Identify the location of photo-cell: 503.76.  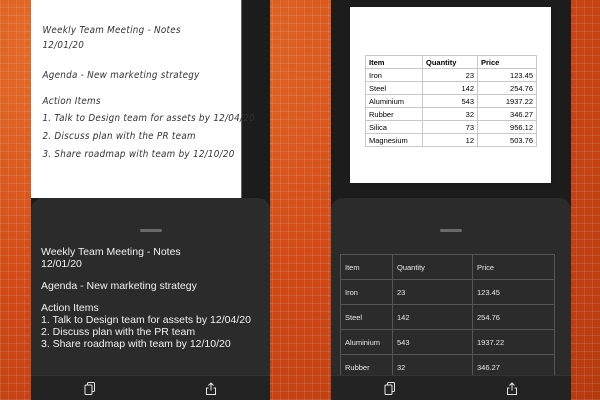
(507, 140).